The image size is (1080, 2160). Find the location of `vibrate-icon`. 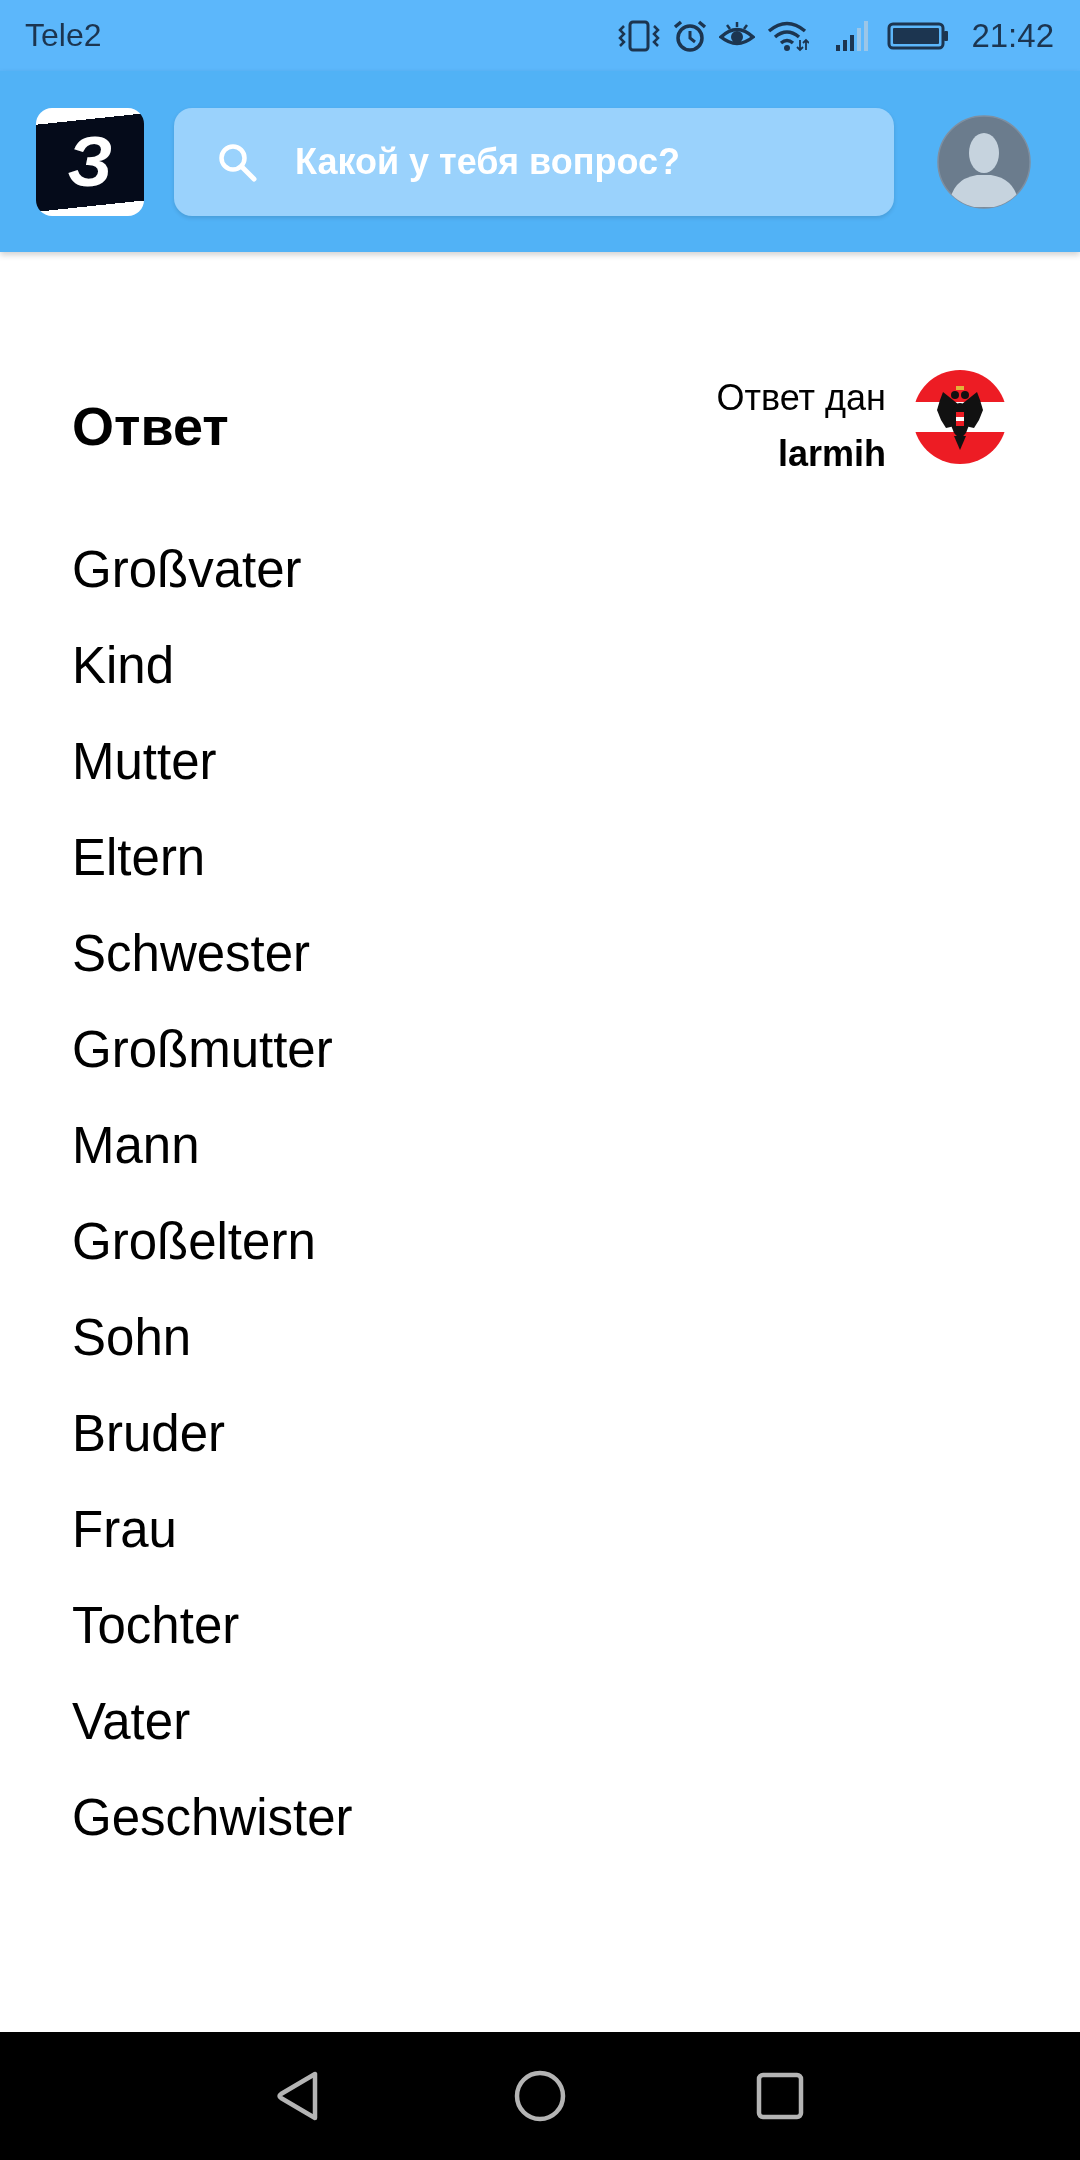

vibrate-icon is located at coordinates (639, 35).